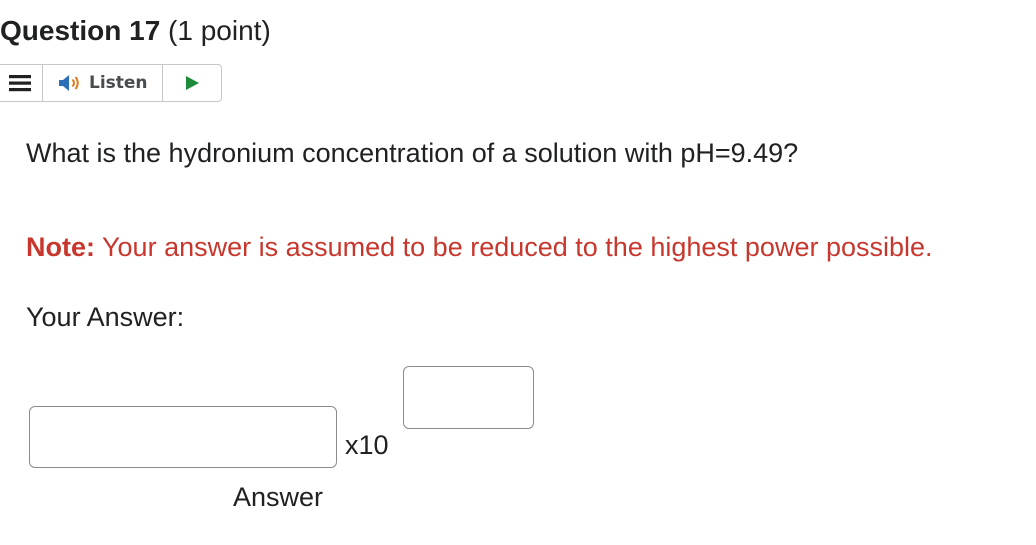 The width and height of the screenshot is (1036, 545). I want to click on answer-caption: Answer, so click(278, 497).